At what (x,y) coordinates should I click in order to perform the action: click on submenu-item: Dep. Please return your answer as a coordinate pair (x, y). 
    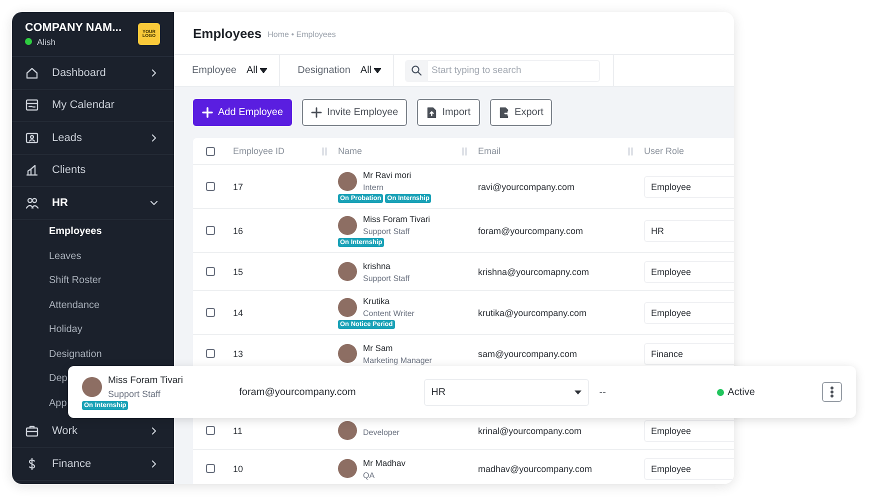
    Looking at the image, I should click on (40, 378).